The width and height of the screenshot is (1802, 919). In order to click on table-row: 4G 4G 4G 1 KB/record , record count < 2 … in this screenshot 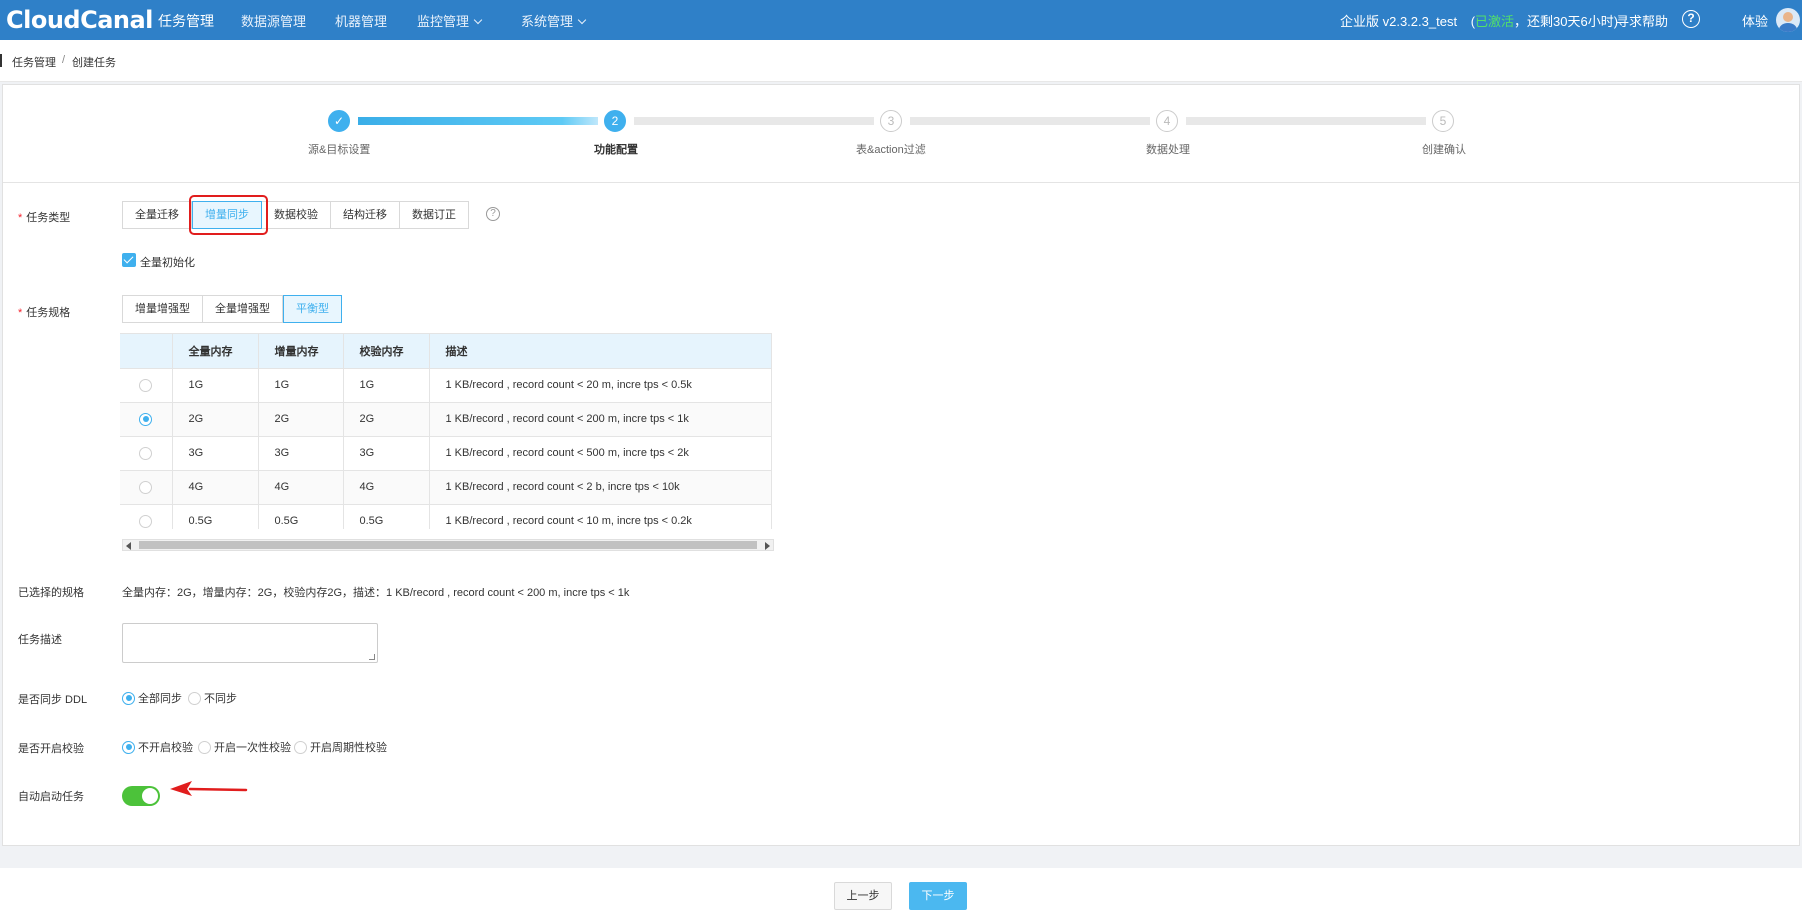, I will do `click(446, 487)`.